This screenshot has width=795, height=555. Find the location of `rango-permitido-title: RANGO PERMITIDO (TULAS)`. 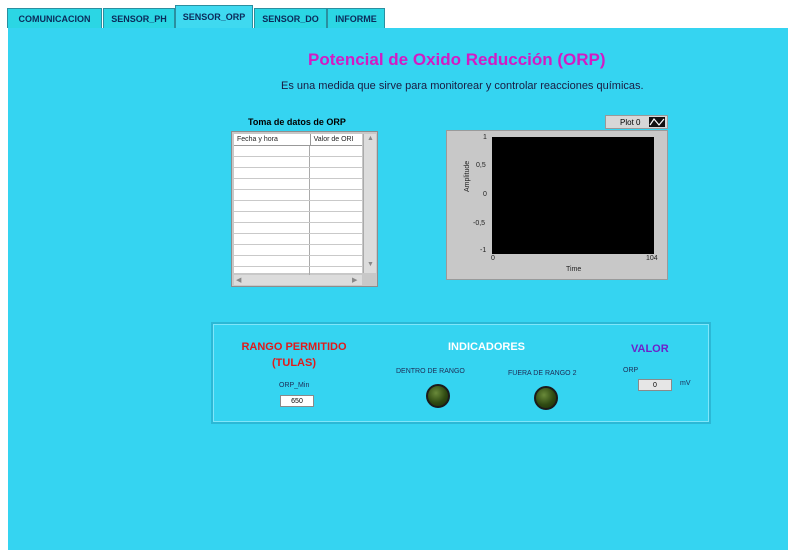

rango-permitido-title: RANGO PERMITIDO (TULAS) is located at coordinates (294, 355).